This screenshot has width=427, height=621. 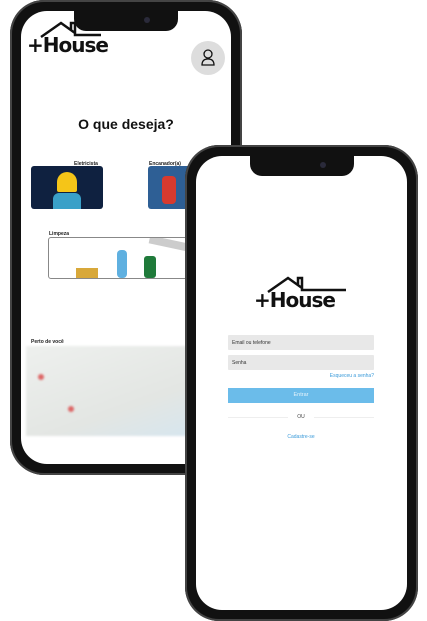 I want to click on service-eletricista, so click(x=67, y=187).